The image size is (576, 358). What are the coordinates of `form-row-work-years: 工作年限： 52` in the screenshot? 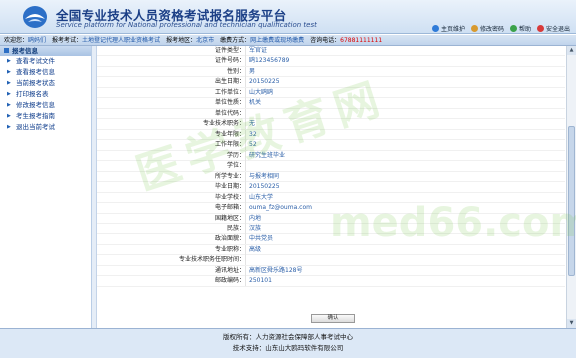 It's located at (331, 145).